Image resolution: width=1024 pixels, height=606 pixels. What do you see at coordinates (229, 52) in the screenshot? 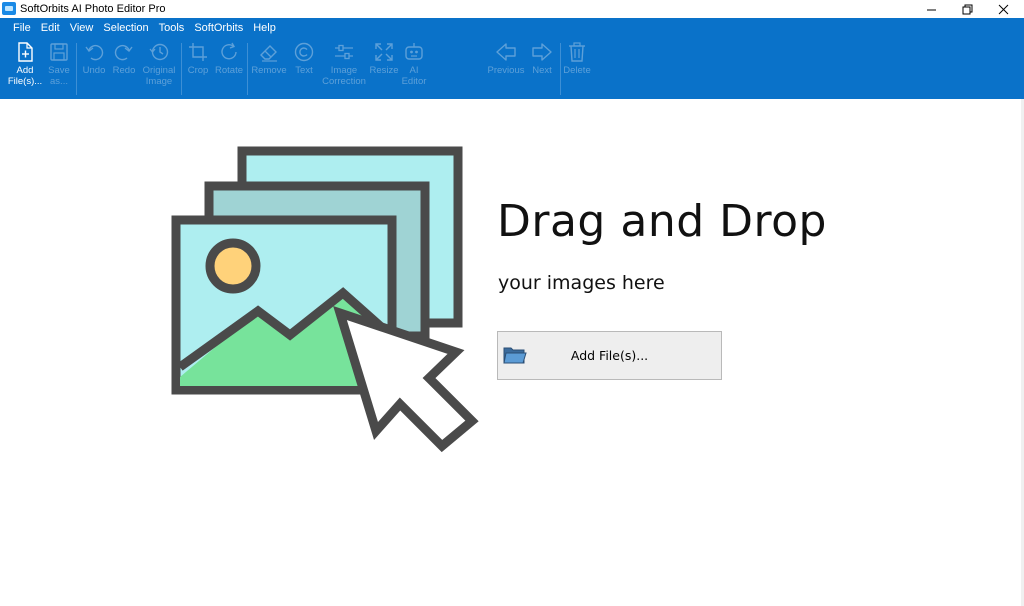
I see `rotate-icon` at bounding box center [229, 52].